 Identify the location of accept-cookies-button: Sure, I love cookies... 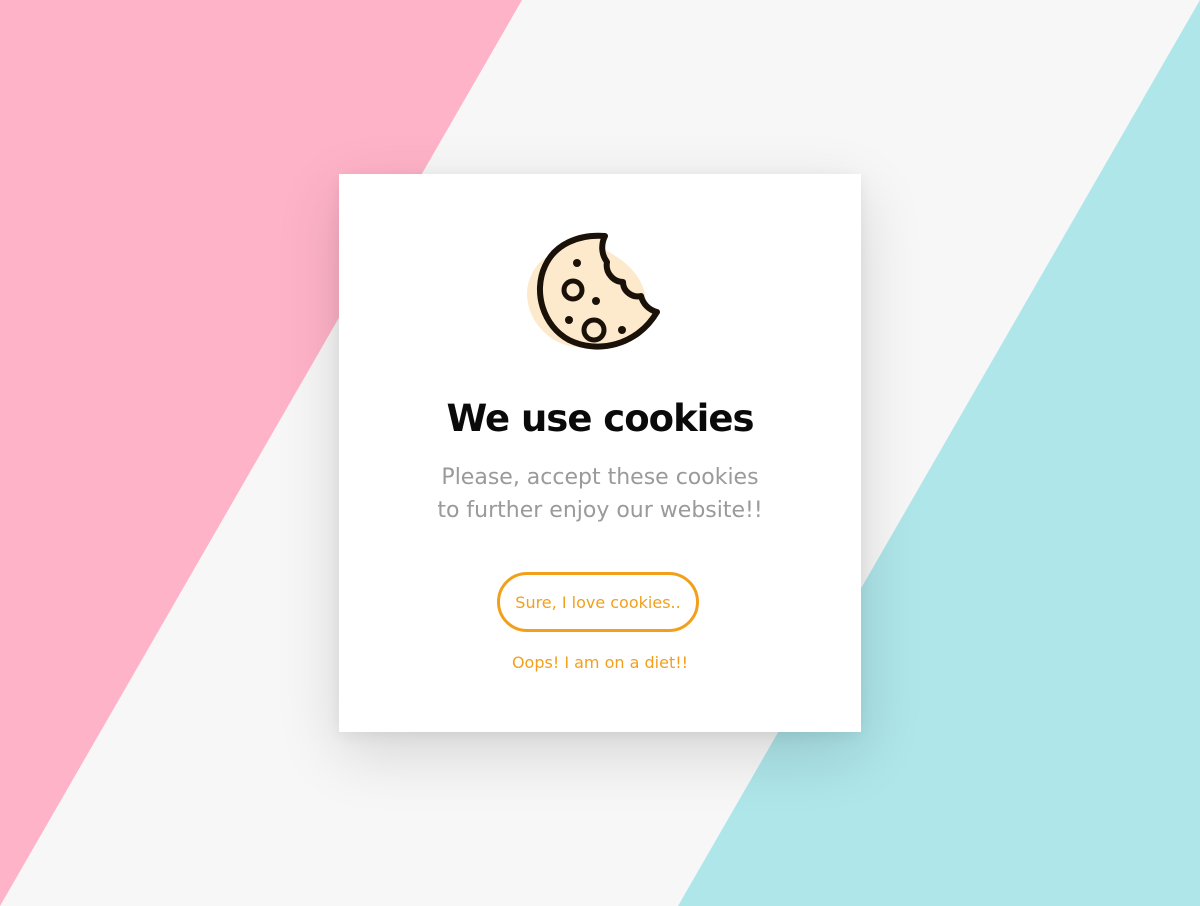
(598, 602).